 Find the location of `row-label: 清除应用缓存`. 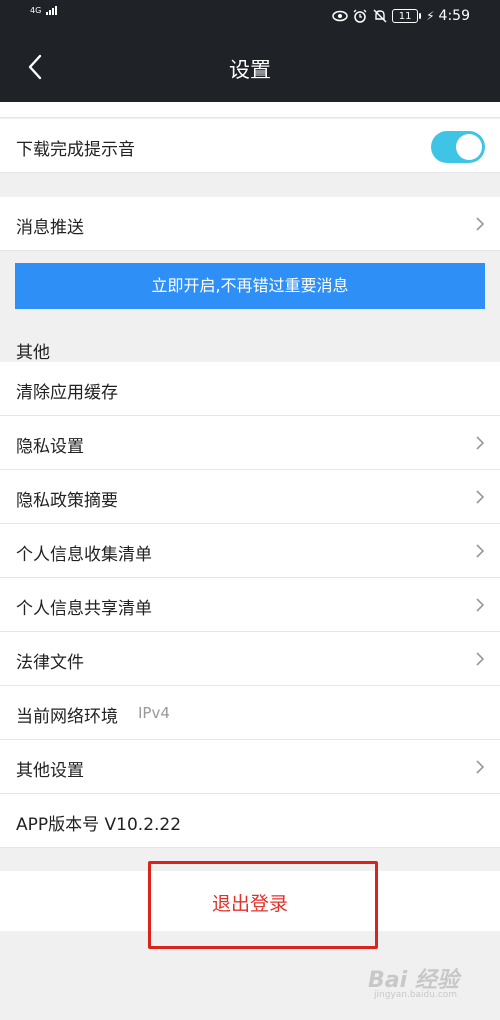

row-label: 清除应用缓存 is located at coordinates (67, 393).